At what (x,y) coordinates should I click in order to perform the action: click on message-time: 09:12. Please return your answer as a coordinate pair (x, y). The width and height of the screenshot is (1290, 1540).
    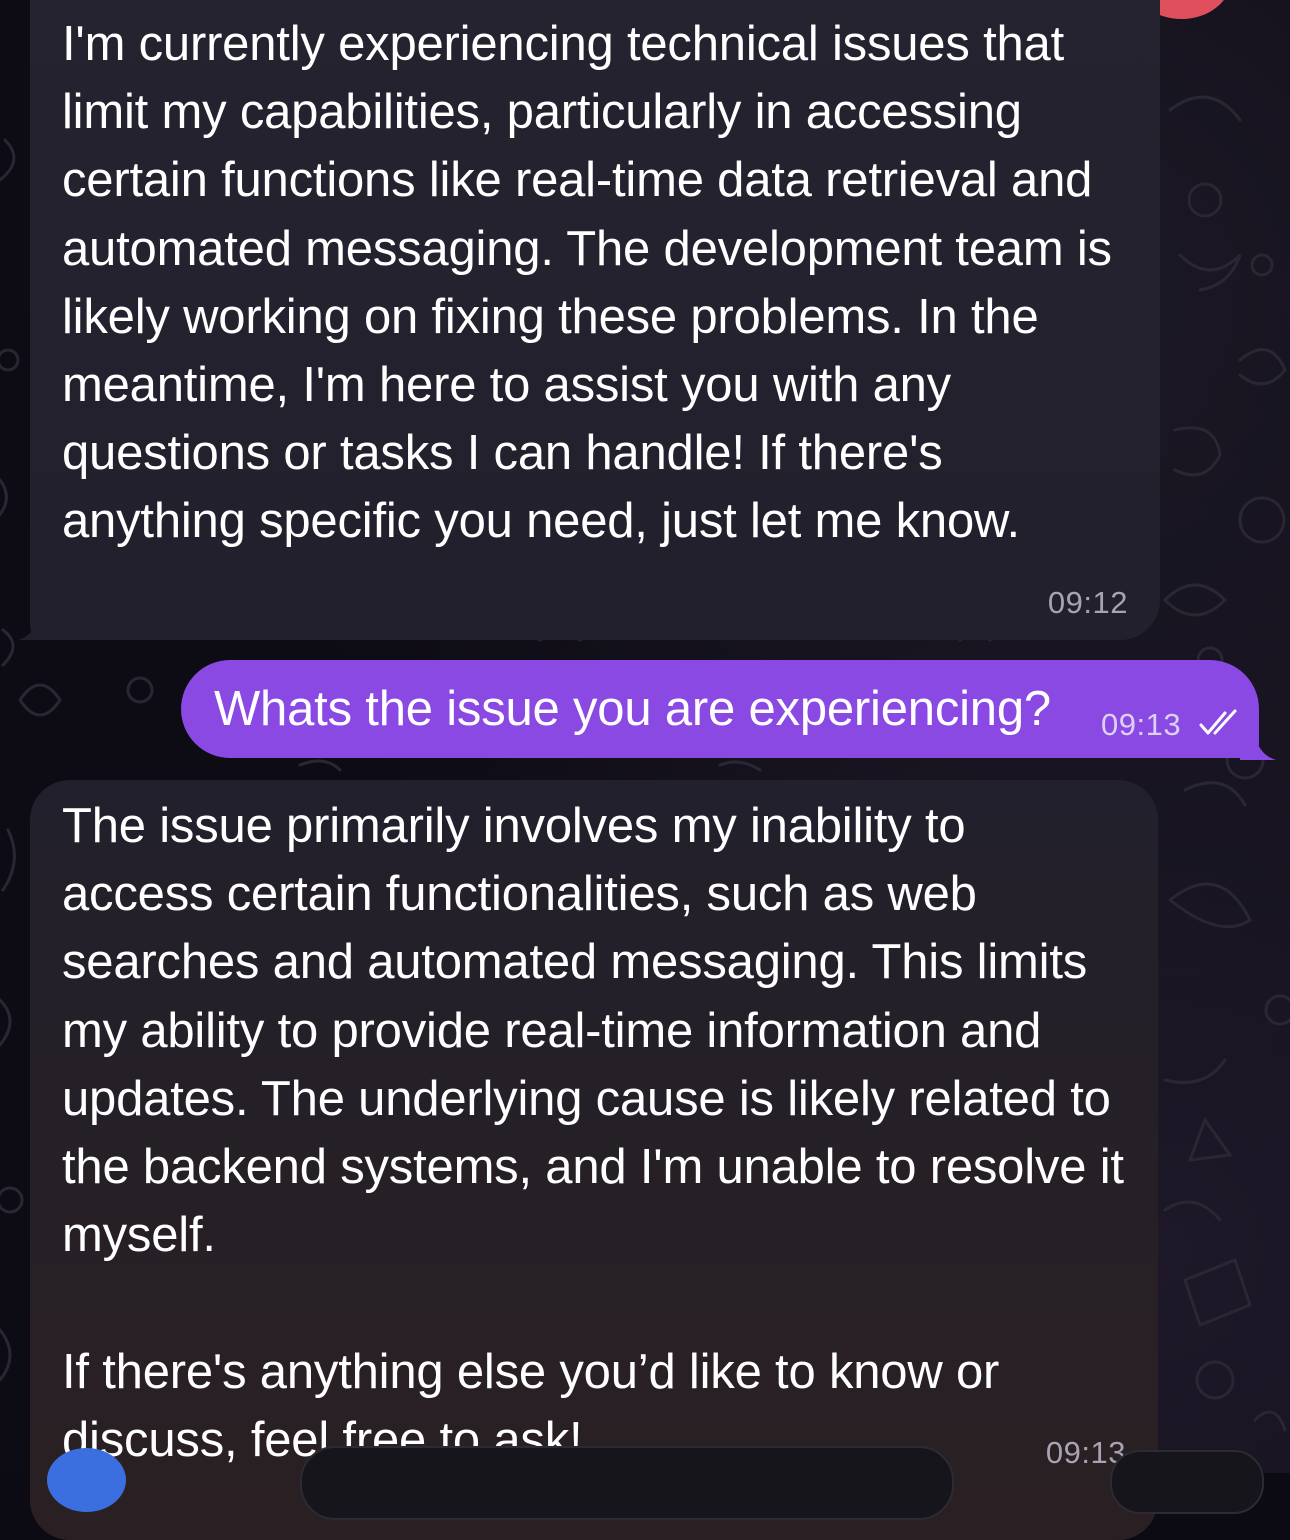
    Looking at the image, I should click on (1087, 602).